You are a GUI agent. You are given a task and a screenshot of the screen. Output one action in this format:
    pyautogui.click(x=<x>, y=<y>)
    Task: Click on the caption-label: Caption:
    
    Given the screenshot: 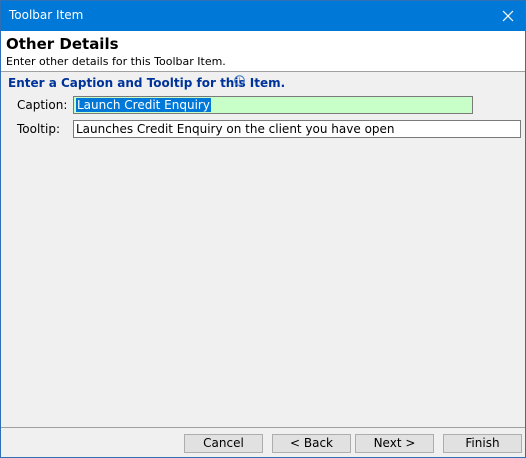 What is the action you would take?
    pyautogui.click(x=42, y=105)
    